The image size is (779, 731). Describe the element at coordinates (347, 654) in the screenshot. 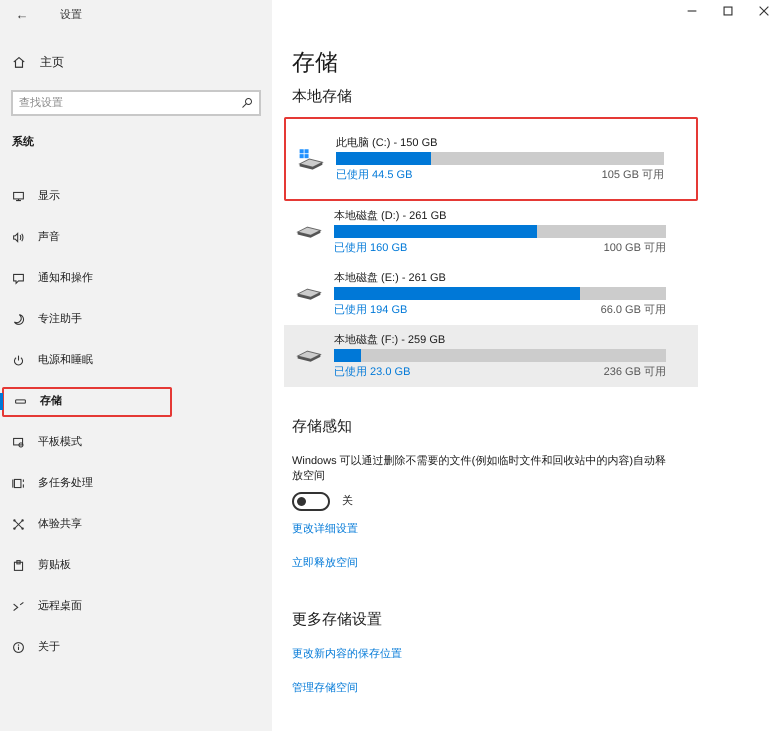

I see `link: 更改新内容的保存位置` at that location.